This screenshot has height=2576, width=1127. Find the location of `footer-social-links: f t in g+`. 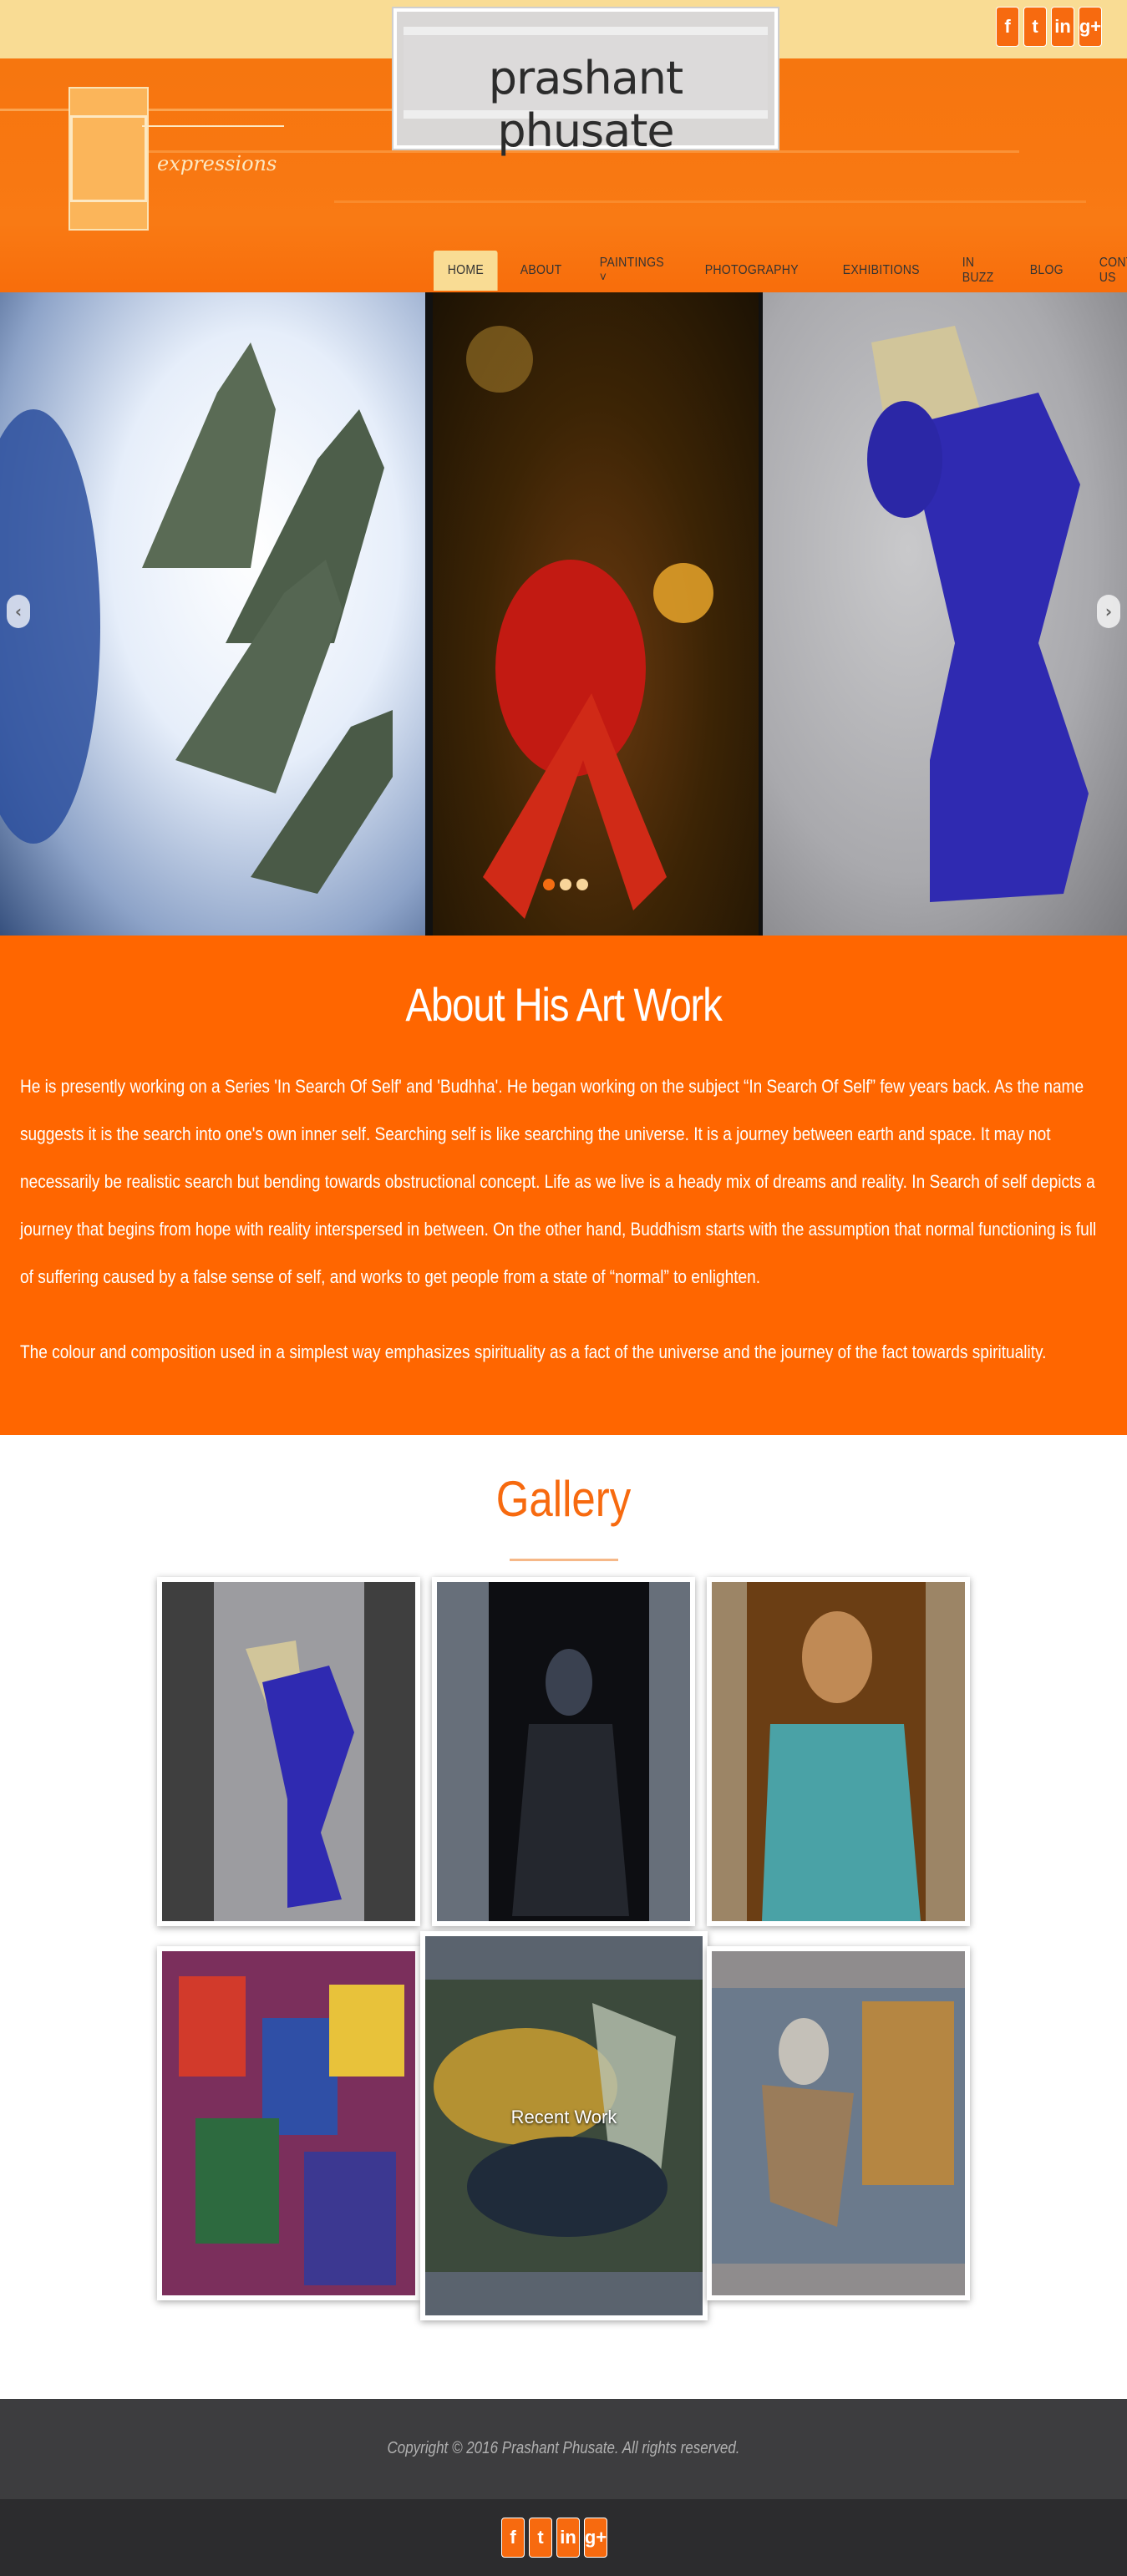

footer-social-links: f t in g+ is located at coordinates (554, 2538).